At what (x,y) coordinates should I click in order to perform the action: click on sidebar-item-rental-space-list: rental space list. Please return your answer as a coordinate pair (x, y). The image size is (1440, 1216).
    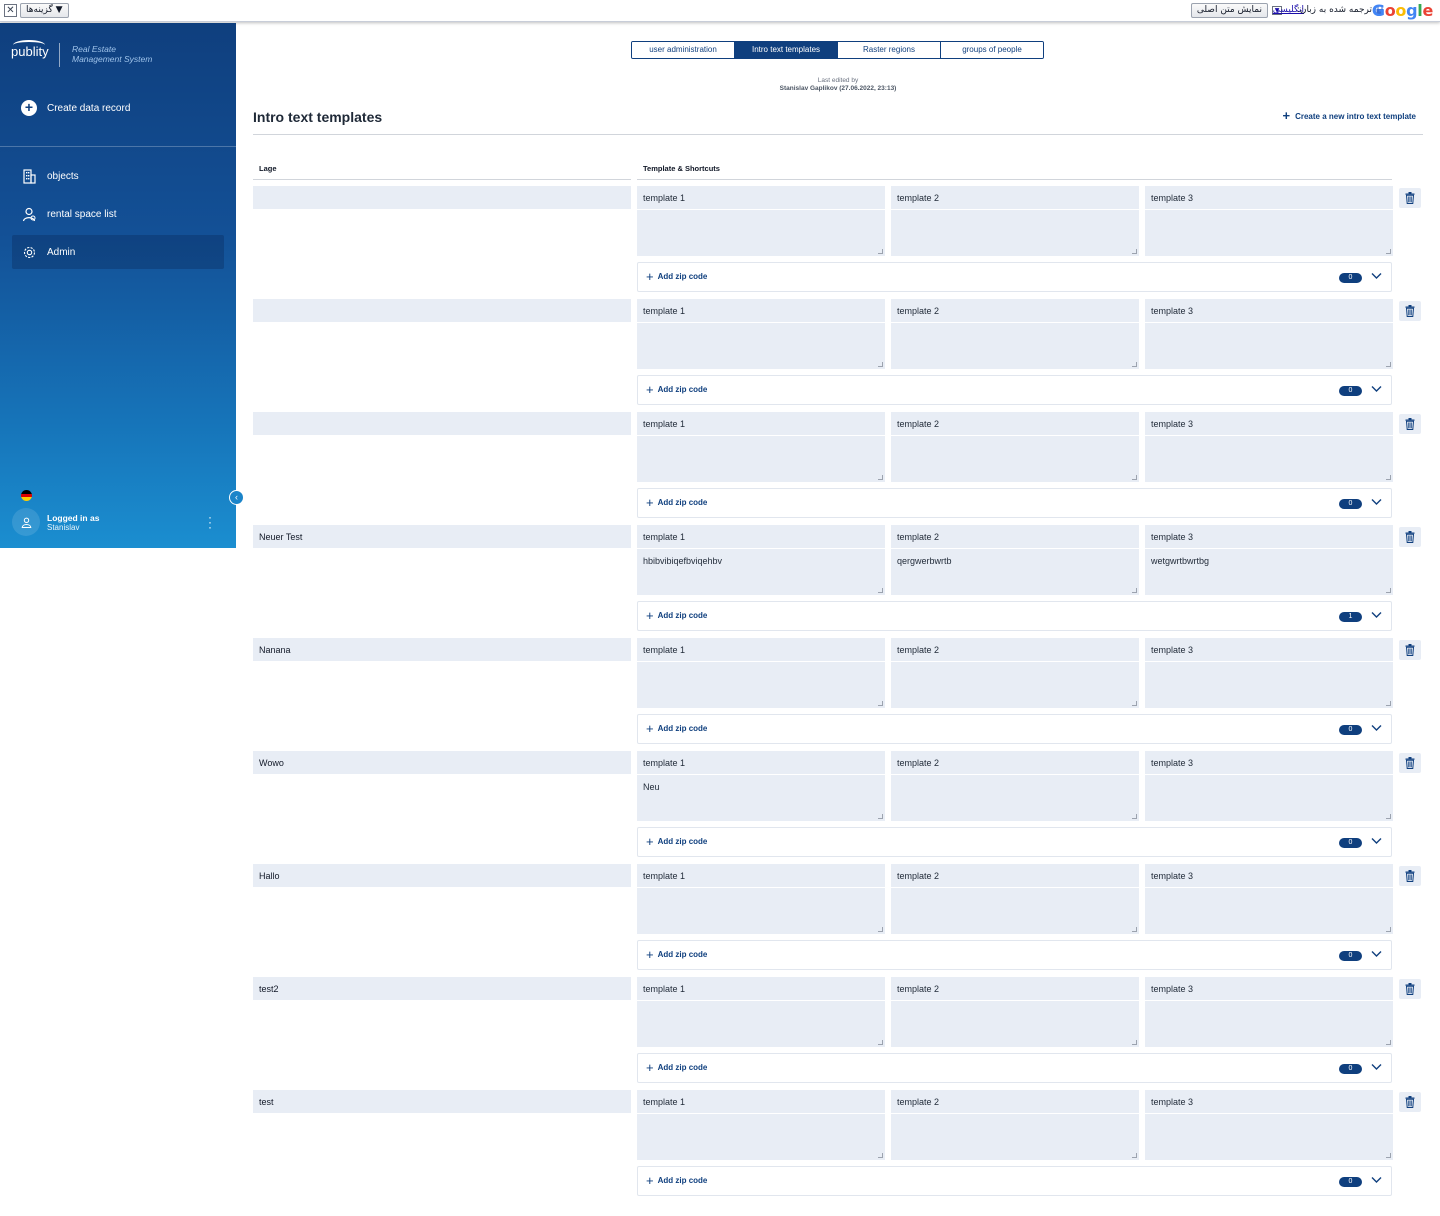
    Looking at the image, I should click on (118, 214).